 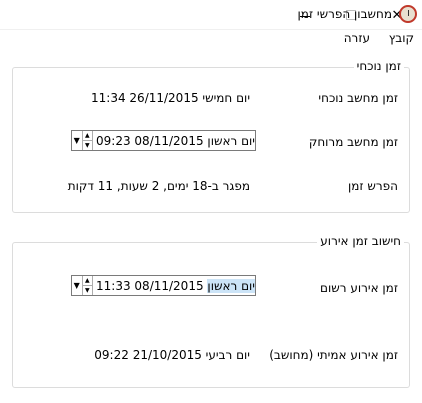 What do you see at coordinates (231, 285) in the screenshot?
I see `recorded-event-day: יום ראשון` at bounding box center [231, 285].